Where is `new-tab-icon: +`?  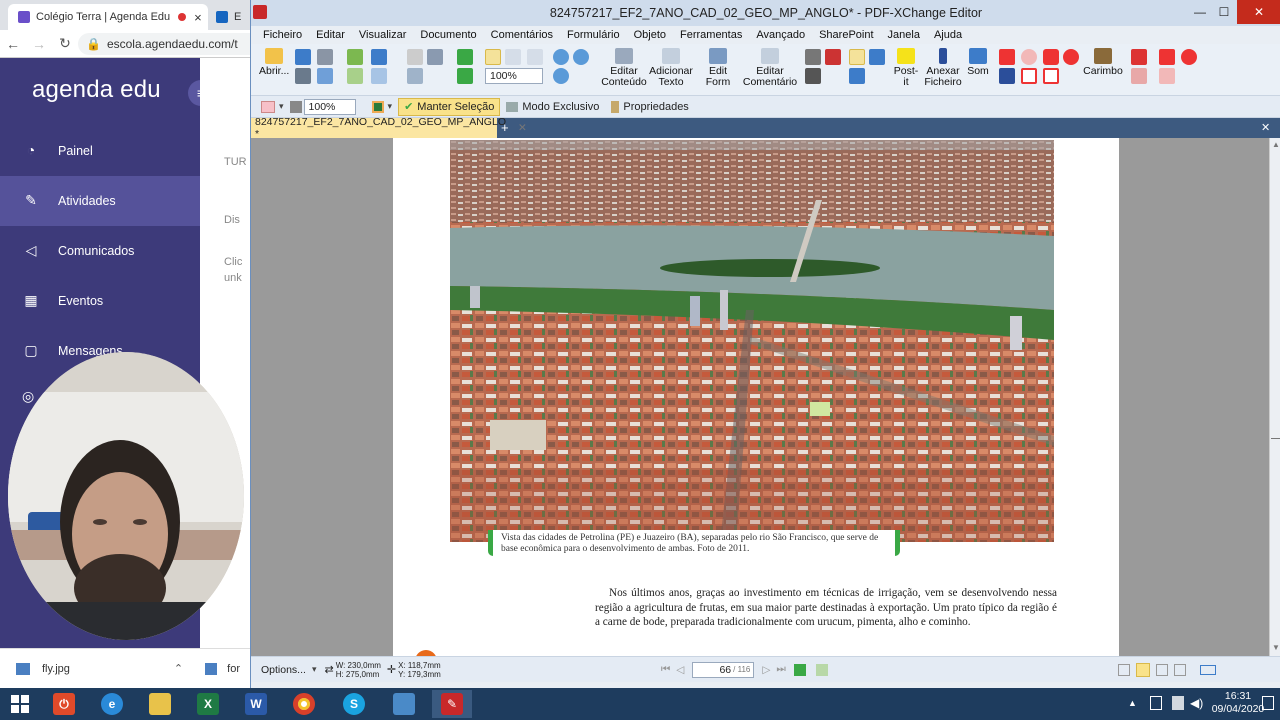
new-tab-icon: + is located at coordinates (505, 127).